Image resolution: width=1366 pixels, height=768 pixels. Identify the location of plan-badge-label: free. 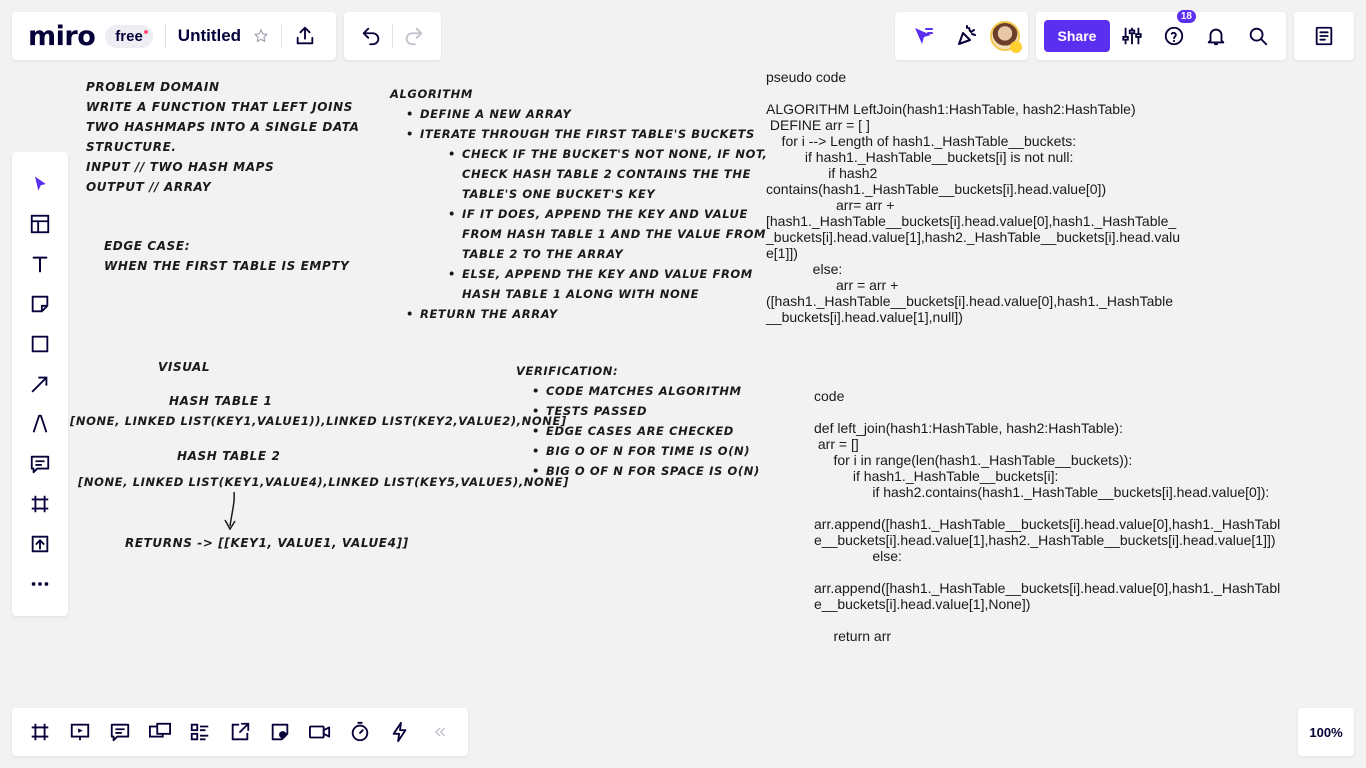
(129, 36).